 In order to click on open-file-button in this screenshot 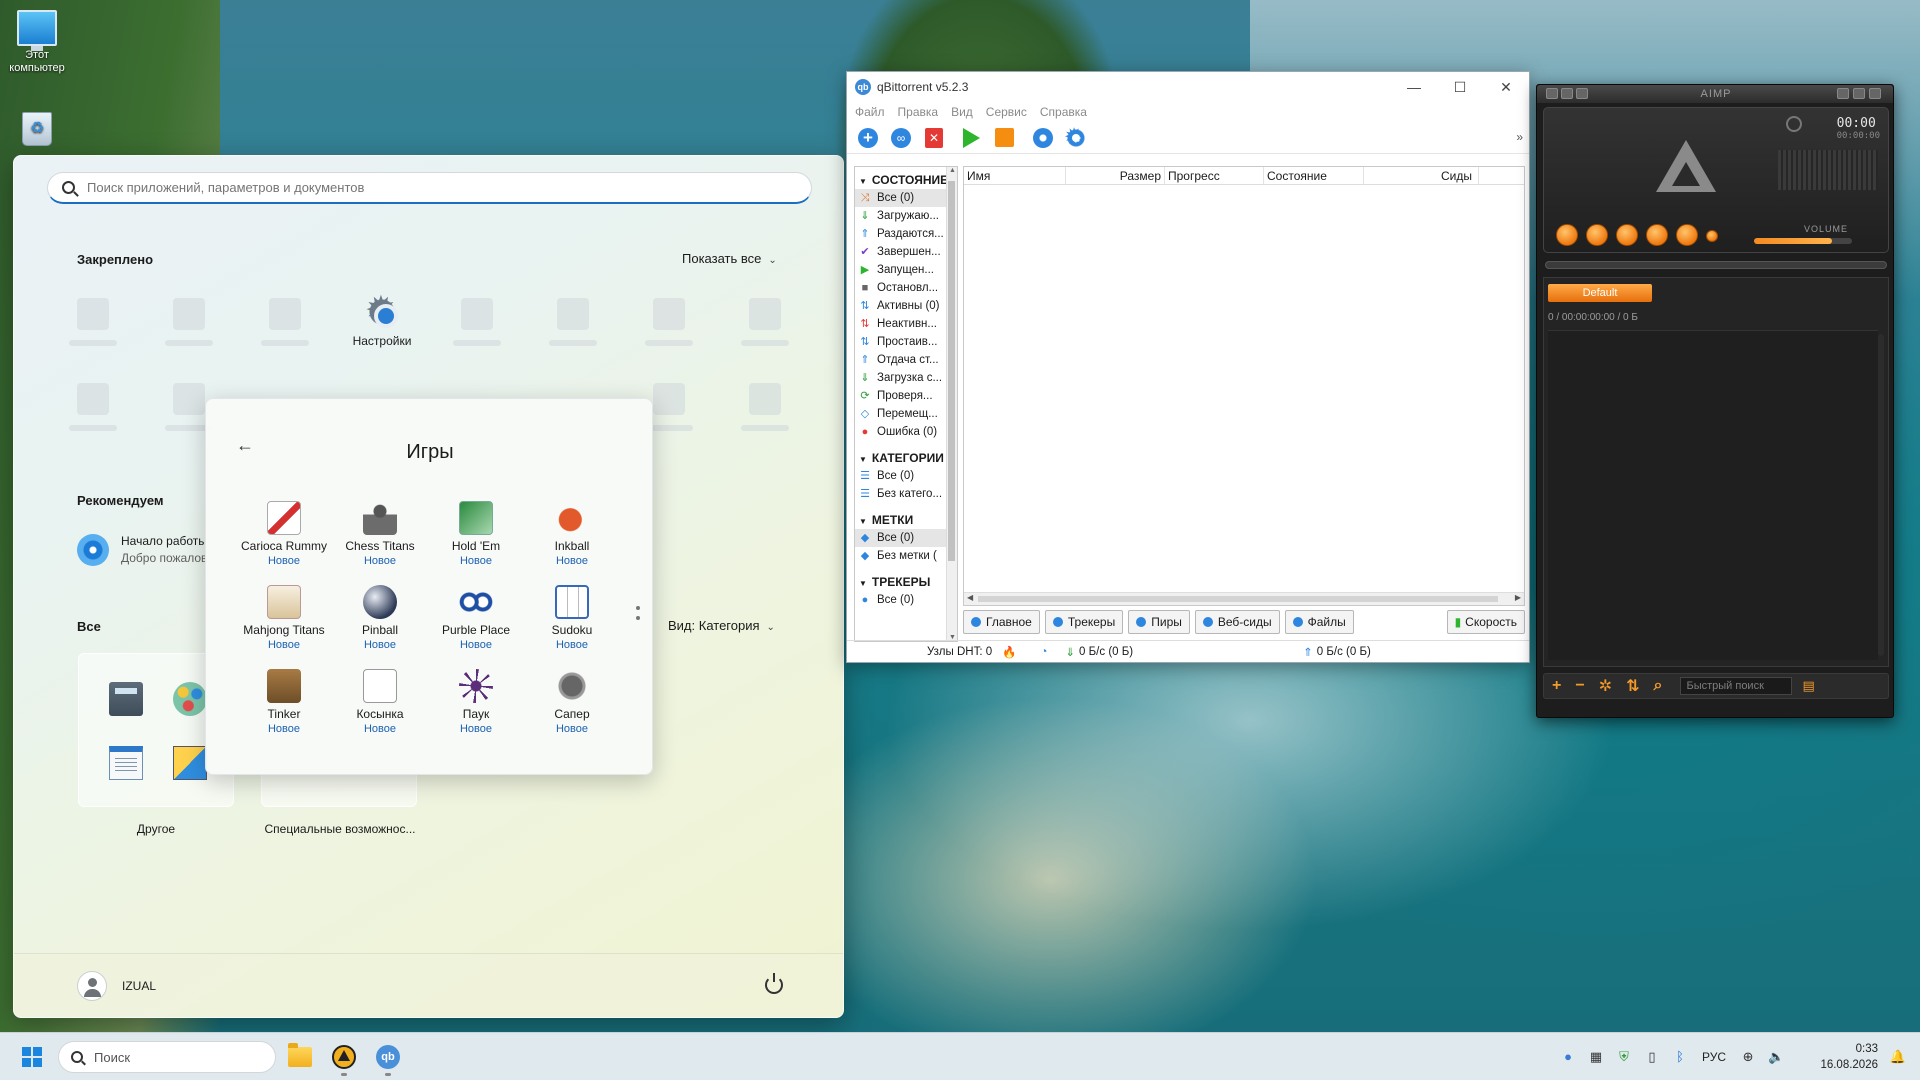, I will do `click(1712, 236)`.